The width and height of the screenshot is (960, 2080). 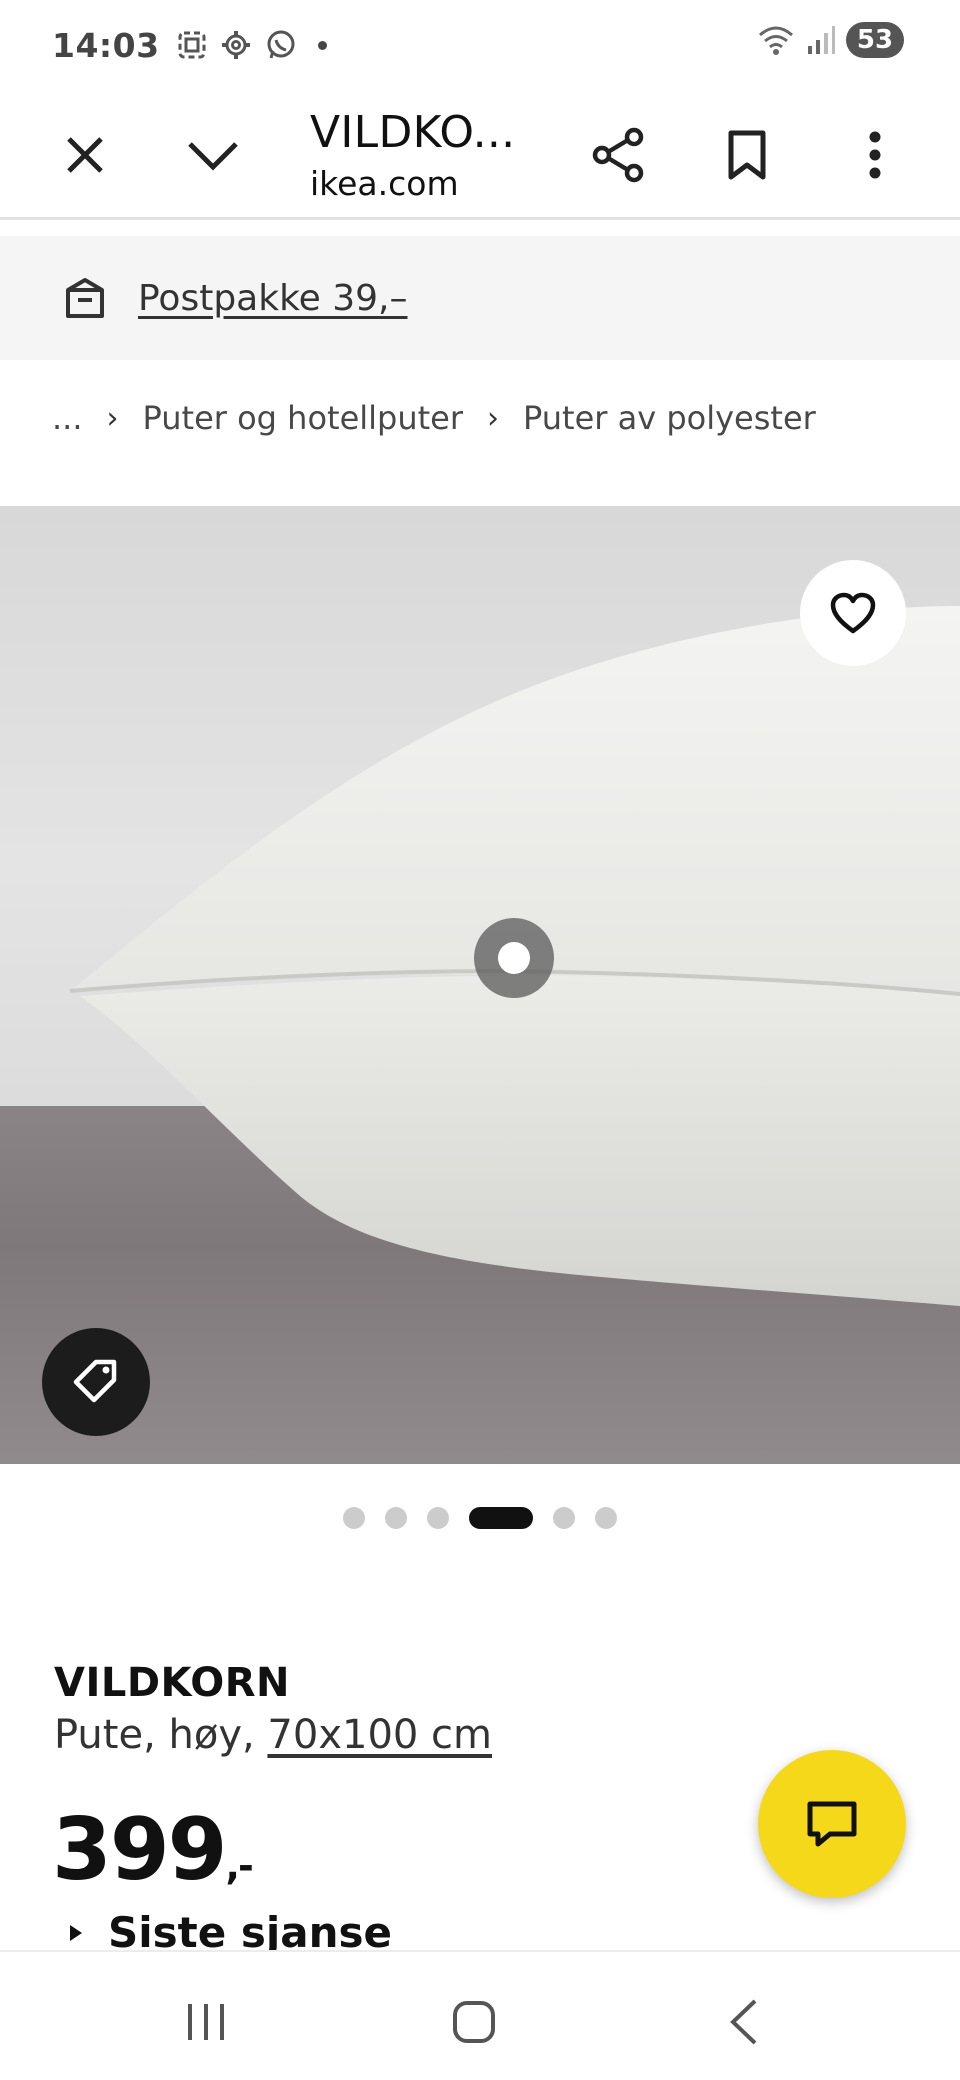 What do you see at coordinates (235, 45) in the screenshot?
I see `settings-icon` at bounding box center [235, 45].